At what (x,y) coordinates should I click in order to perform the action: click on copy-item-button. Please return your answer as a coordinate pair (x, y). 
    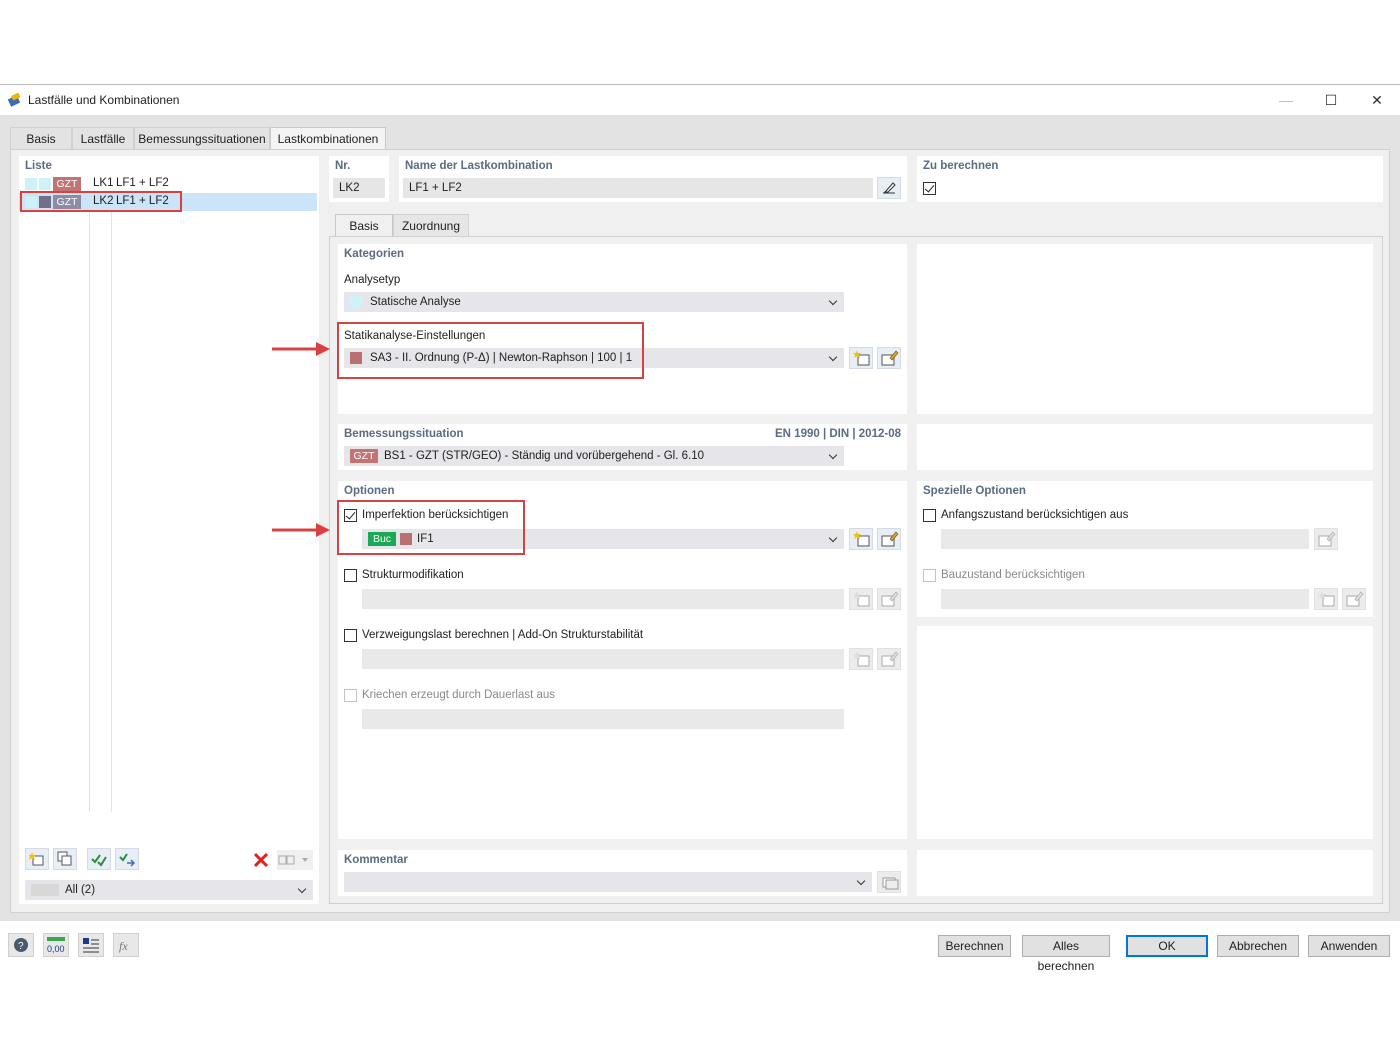
    Looking at the image, I should click on (65, 859).